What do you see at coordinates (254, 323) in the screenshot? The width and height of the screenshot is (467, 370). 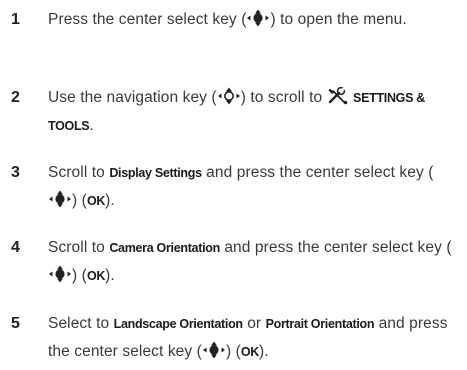 I see `step-text-fragment: or` at bounding box center [254, 323].